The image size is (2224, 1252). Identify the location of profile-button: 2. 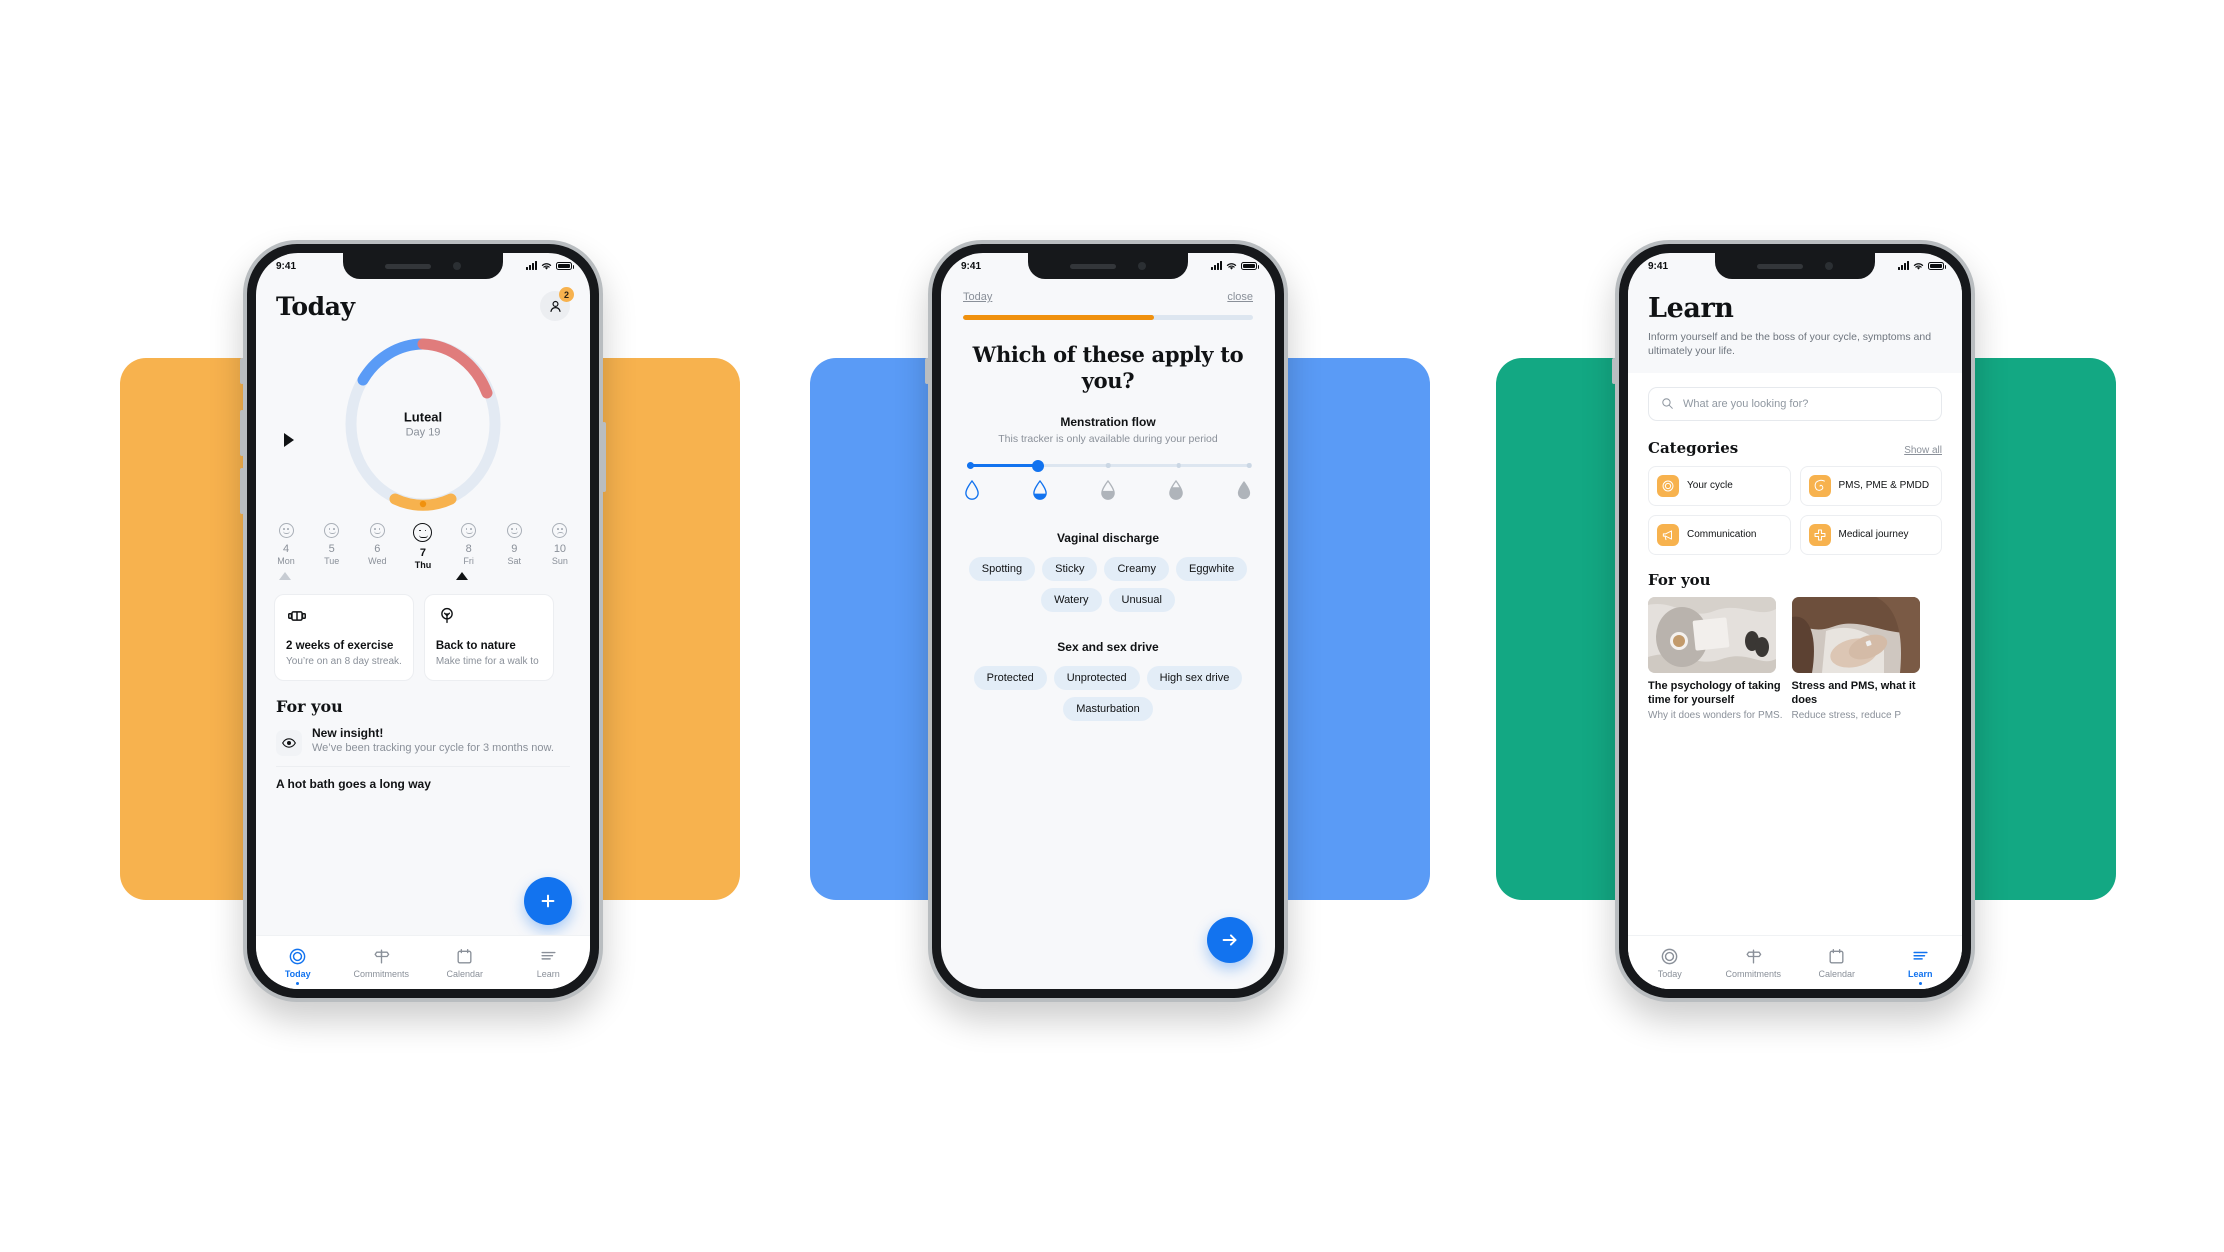
(557, 304).